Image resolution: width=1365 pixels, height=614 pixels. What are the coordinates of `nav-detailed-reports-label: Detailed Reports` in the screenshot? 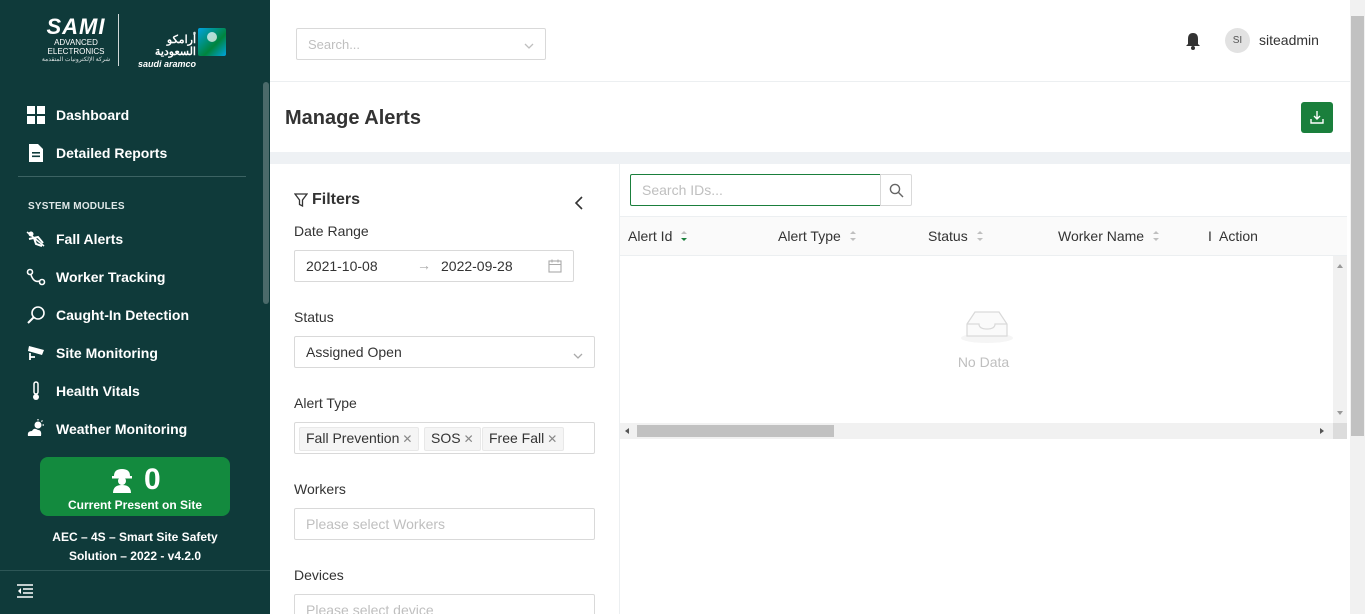 It's located at (112, 153).